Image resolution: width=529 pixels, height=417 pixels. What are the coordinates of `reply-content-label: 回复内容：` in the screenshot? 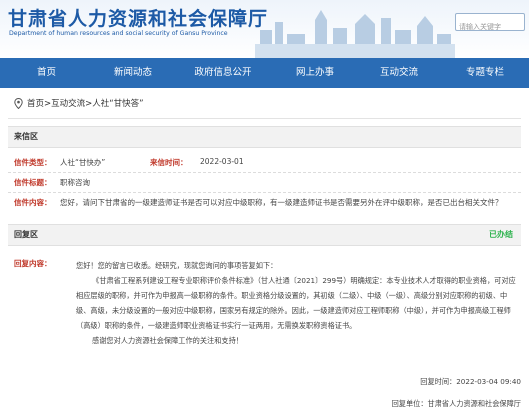 It's located at (33, 263).